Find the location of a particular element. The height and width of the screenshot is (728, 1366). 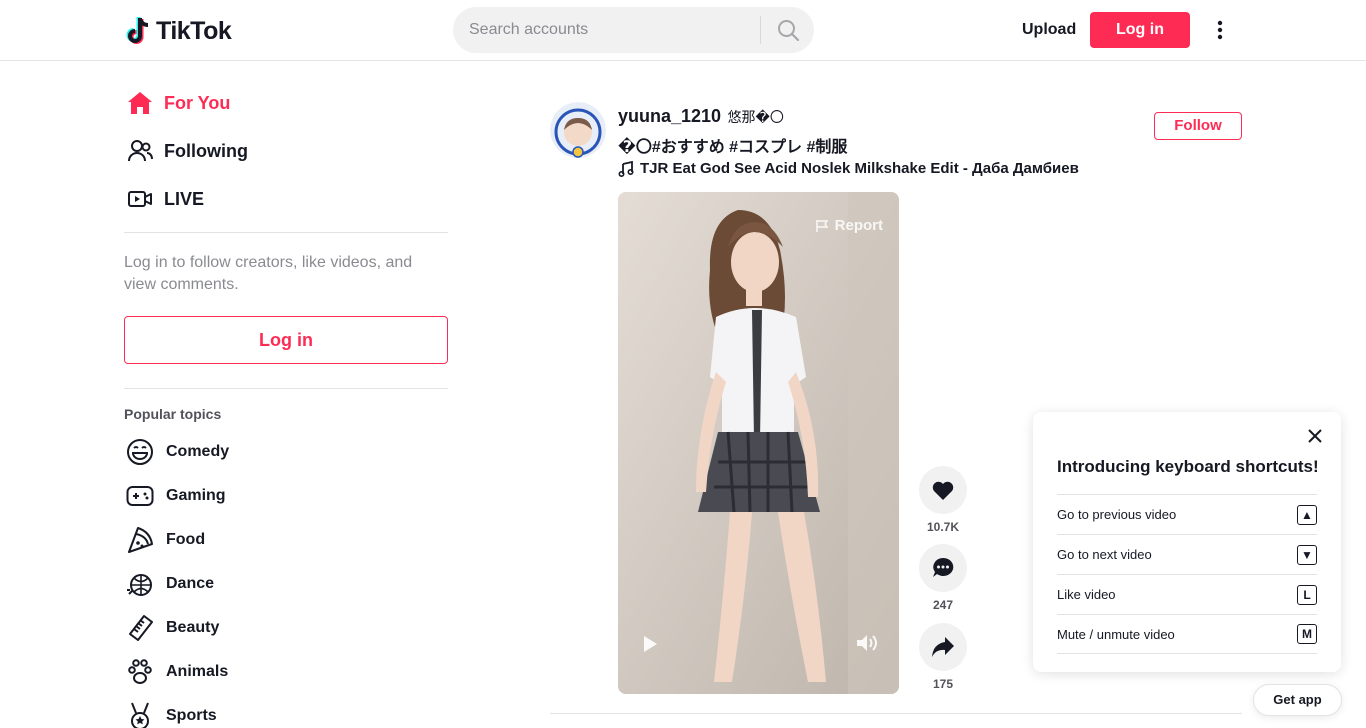

more-menu-button is located at coordinates (1220, 30).